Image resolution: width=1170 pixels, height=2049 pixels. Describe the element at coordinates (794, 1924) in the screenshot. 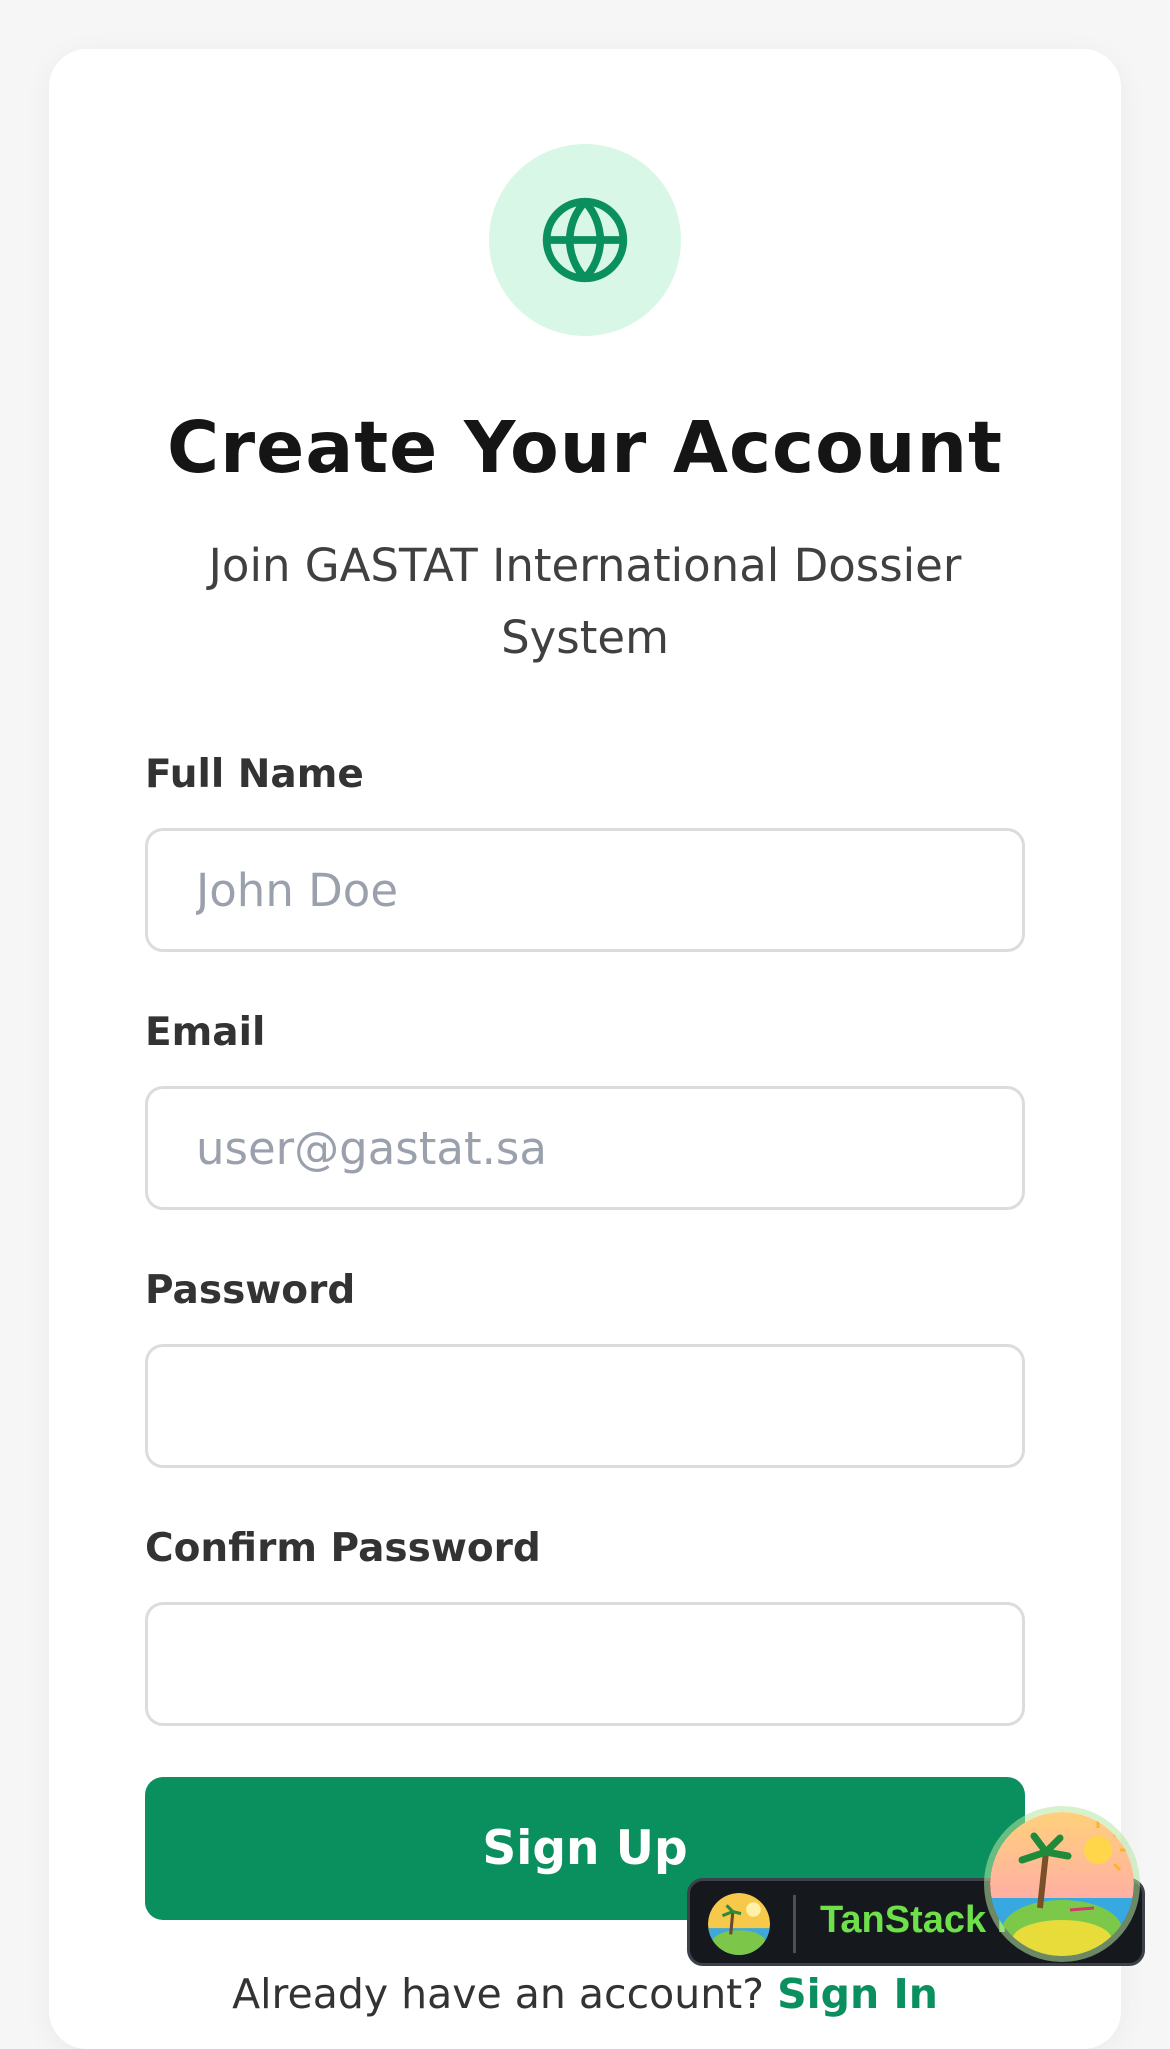

I see `devtools-divider` at that location.